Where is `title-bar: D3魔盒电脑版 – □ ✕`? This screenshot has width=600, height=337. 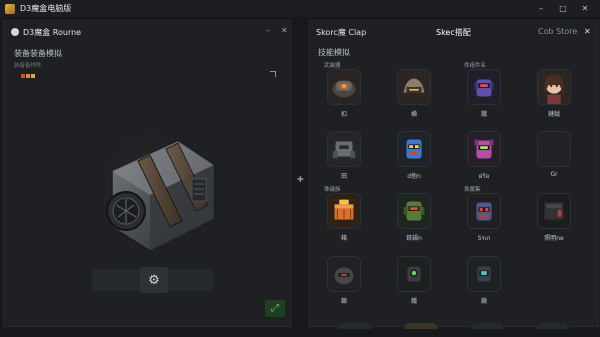 title-bar: D3魔盒电脑版 – □ ✕ is located at coordinates (300, 8).